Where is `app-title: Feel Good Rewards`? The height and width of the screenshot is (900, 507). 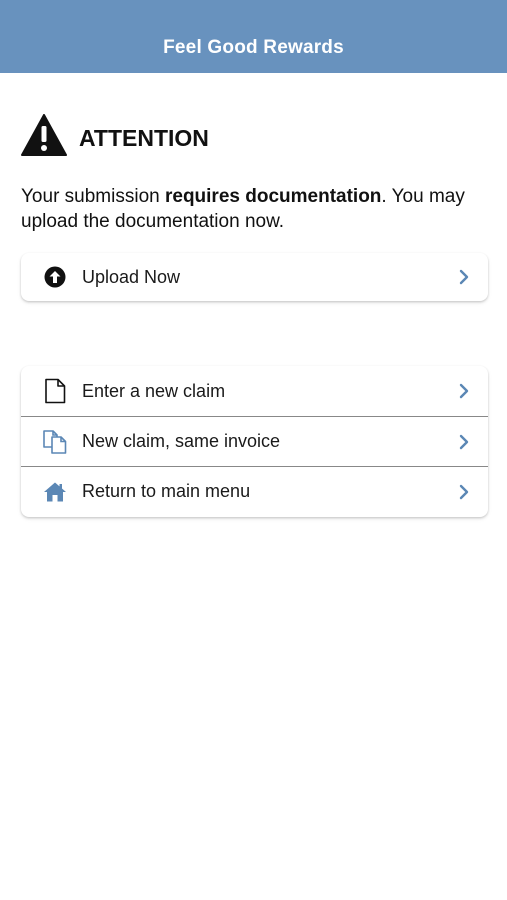
app-title: Feel Good Rewards is located at coordinates (253, 47).